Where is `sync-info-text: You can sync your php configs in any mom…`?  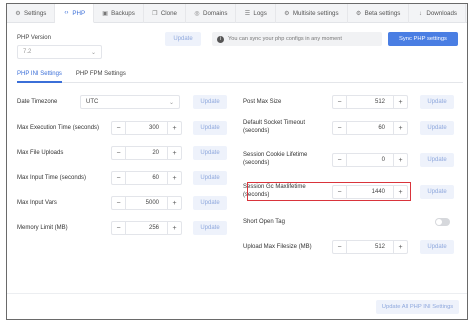
sync-info-text: You can sync your php configs in any mom… is located at coordinates (285, 39).